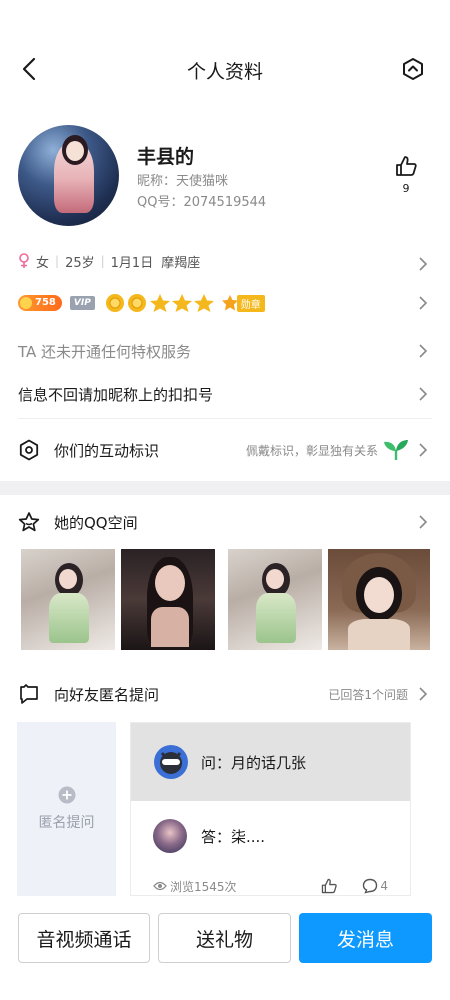 The image size is (450, 1000). Describe the element at coordinates (250, 303) in the screenshot. I see `medal-label: 勋章` at that location.